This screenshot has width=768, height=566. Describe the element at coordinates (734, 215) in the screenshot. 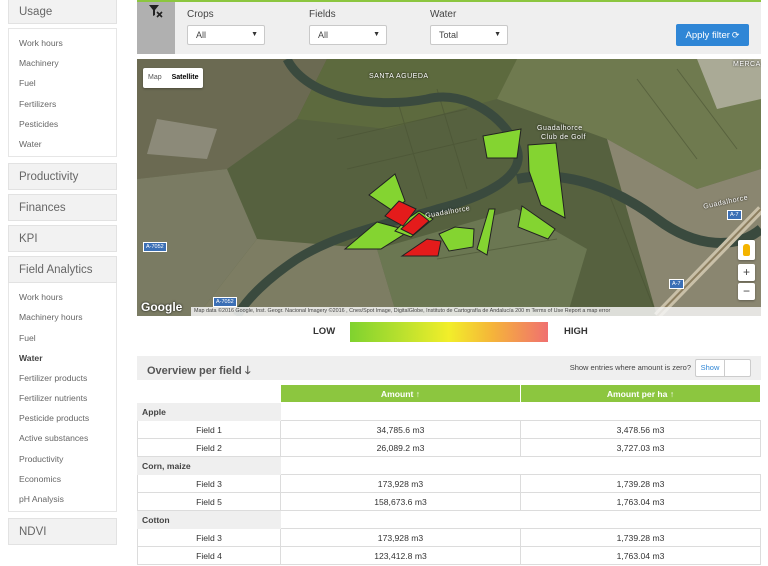

I see `road-badge-a7-top: A-7` at that location.